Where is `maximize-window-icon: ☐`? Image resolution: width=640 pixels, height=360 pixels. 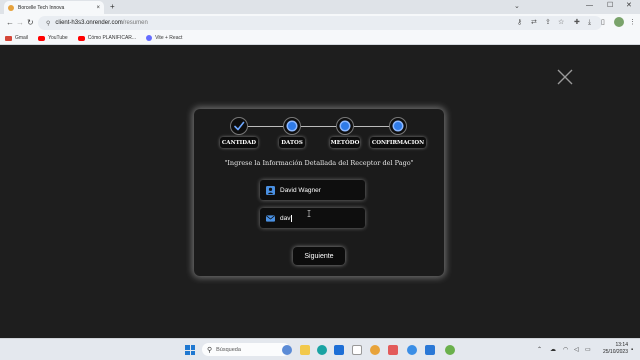
maximize-window-icon: ☐ is located at coordinates (610, 6).